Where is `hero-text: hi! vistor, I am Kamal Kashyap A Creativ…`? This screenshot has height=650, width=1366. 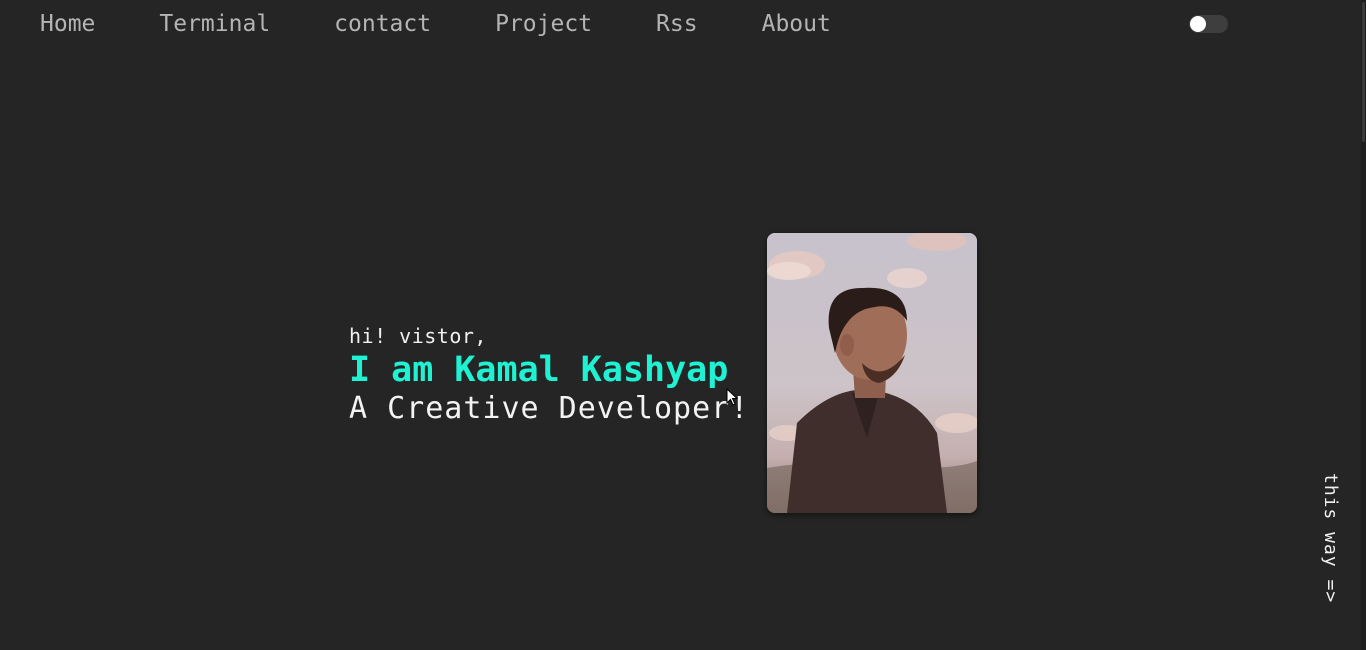 hero-text: hi! vistor, I am Kamal Kashyap A Creativ… is located at coordinates (549, 375).